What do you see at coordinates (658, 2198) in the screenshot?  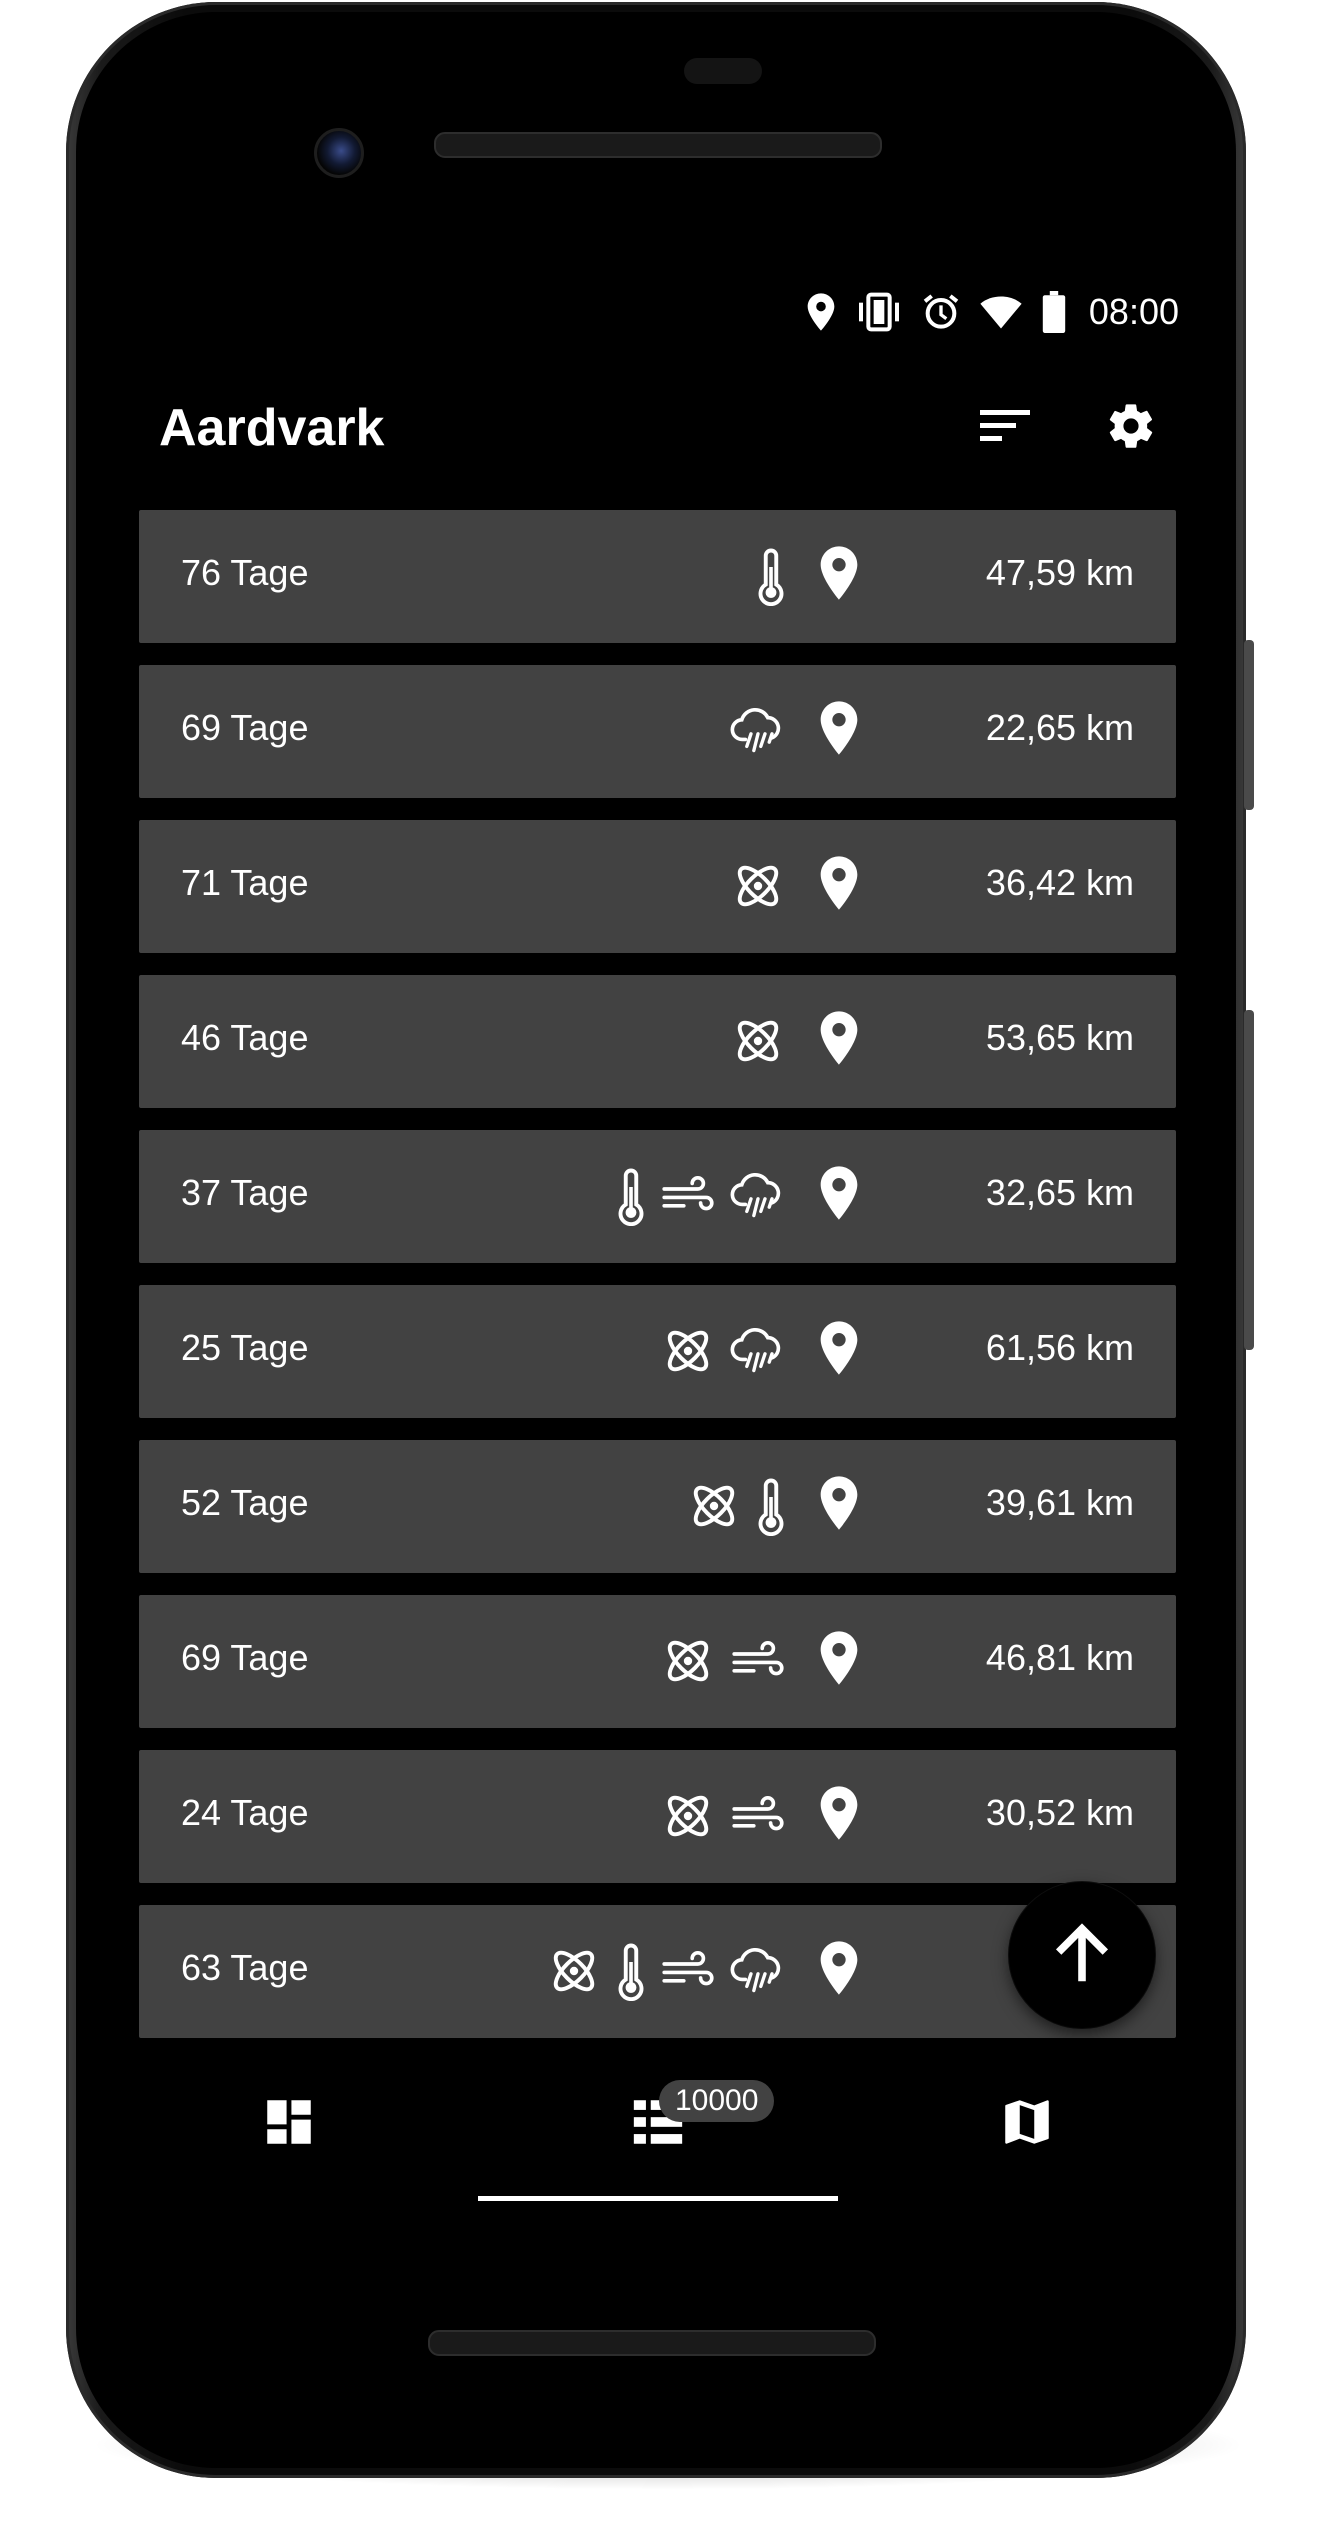 I see `nav-selected-indicator` at bounding box center [658, 2198].